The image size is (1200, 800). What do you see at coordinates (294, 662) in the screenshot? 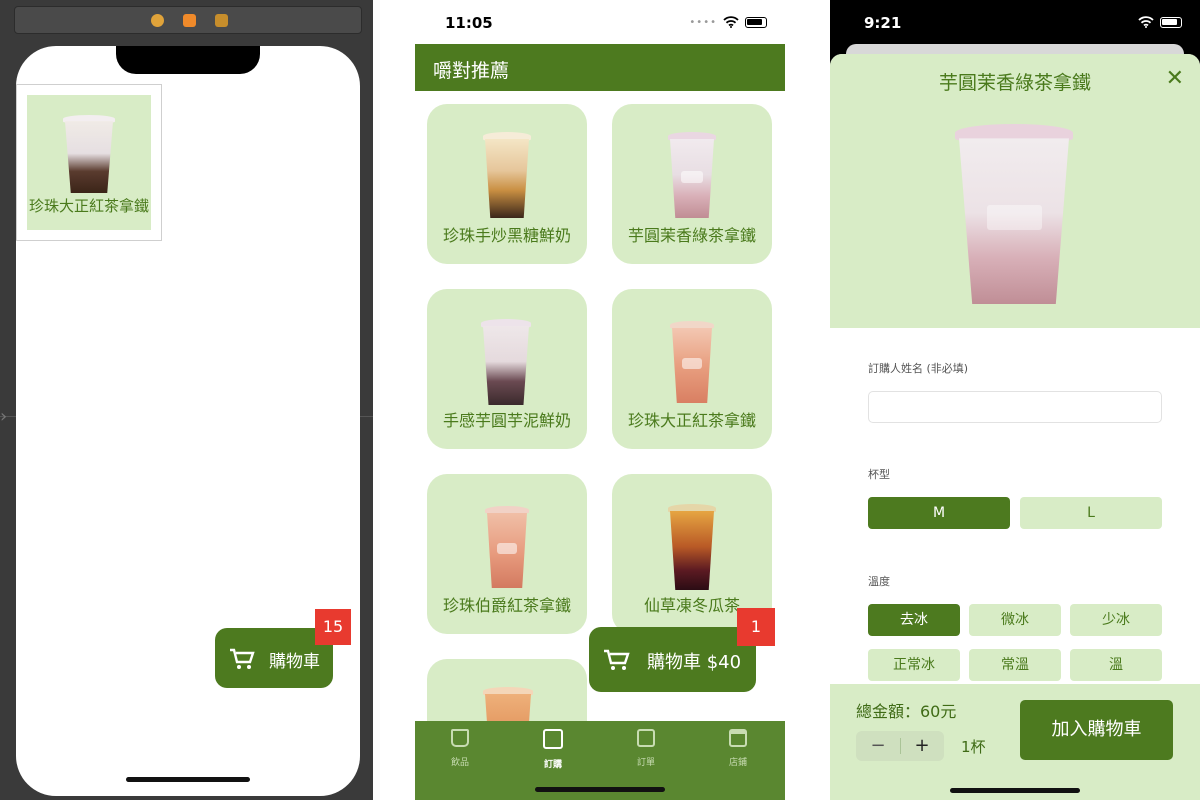
I see `cart-label: 購物車` at bounding box center [294, 662].